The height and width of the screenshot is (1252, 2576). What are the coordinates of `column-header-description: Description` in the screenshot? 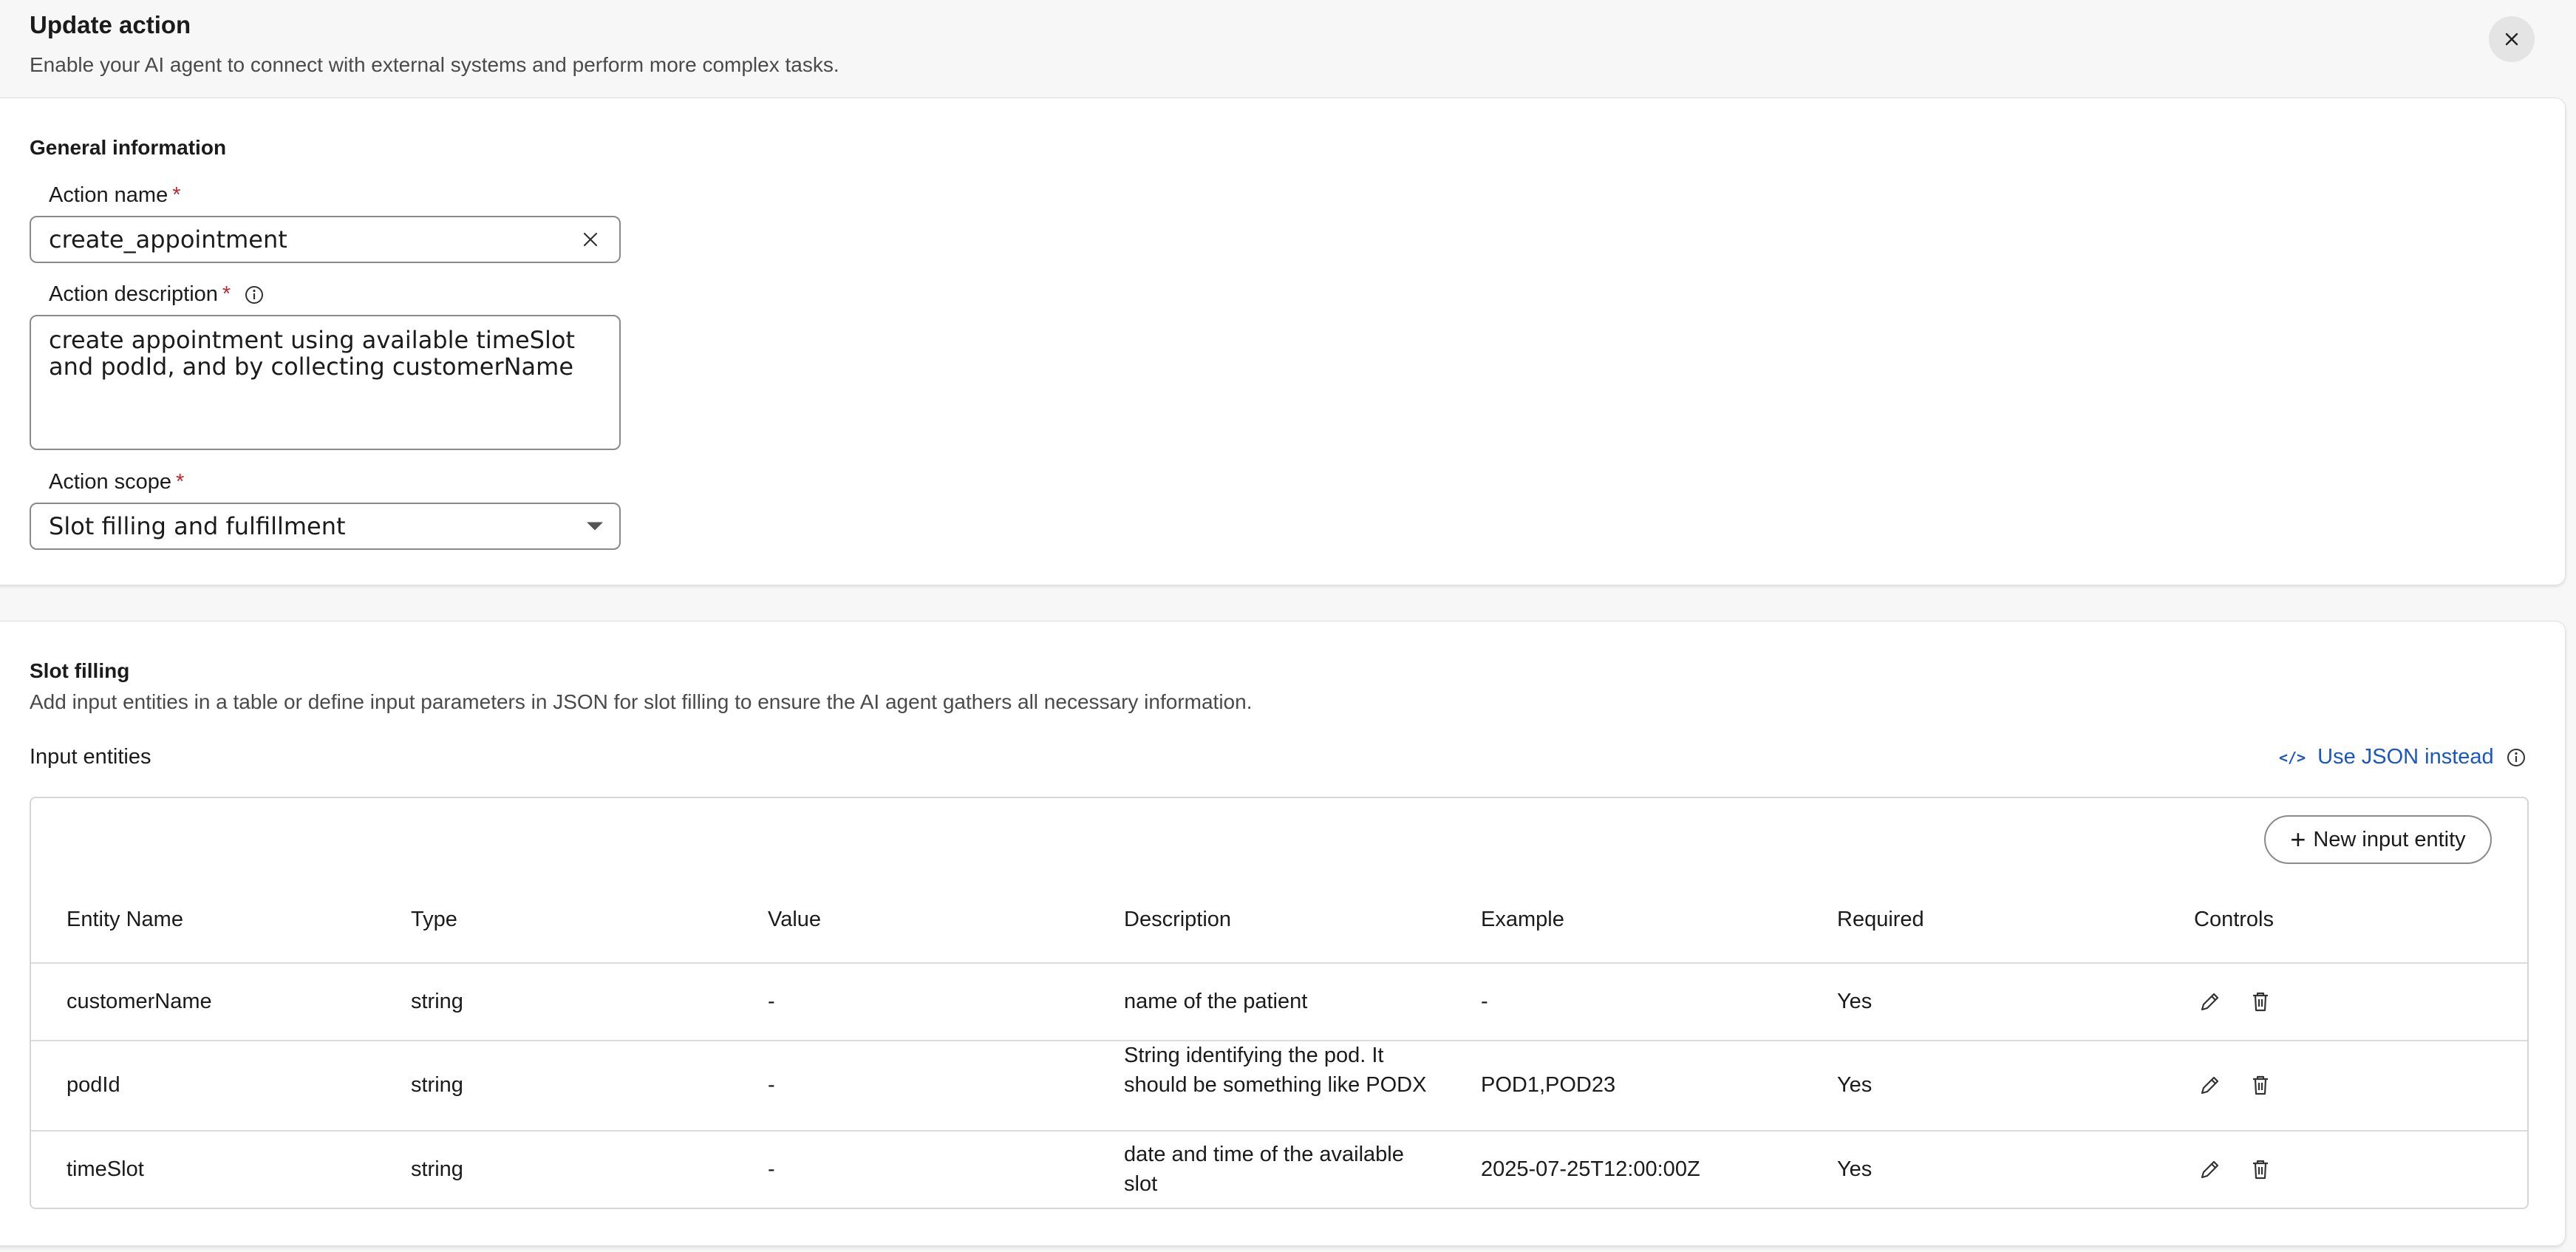 It's located at (1178, 920).